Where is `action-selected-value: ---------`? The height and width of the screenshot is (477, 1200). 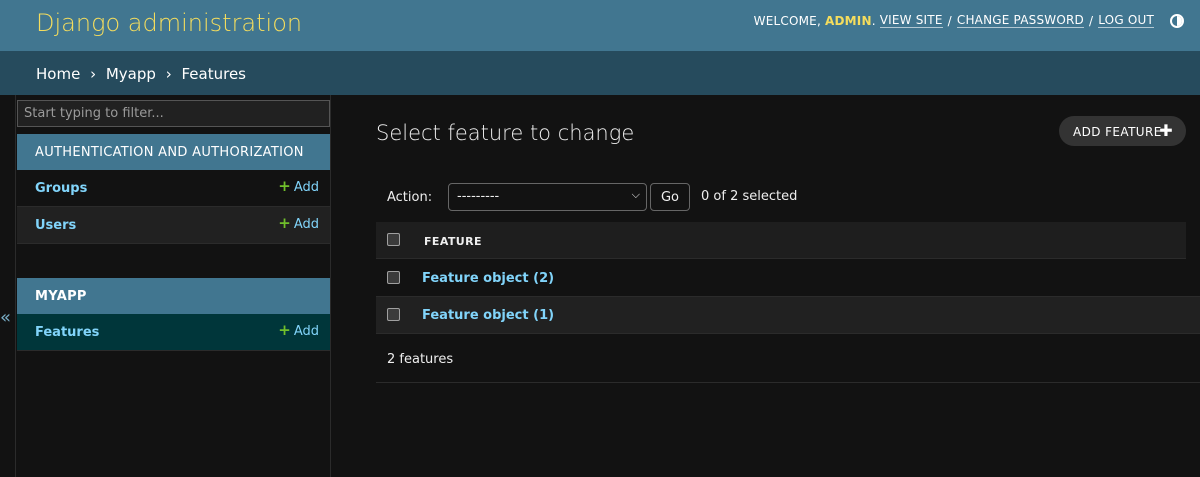
action-selected-value: --------- is located at coordinates (478, 196).